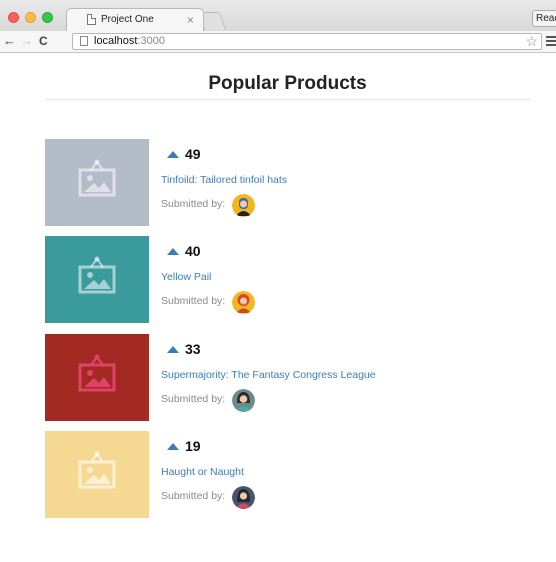 The height and width of the screenshot is (562, 556). Describe the element at coordinates (116, 41) in the screenshot. I see `url-host: localhost` at that location.